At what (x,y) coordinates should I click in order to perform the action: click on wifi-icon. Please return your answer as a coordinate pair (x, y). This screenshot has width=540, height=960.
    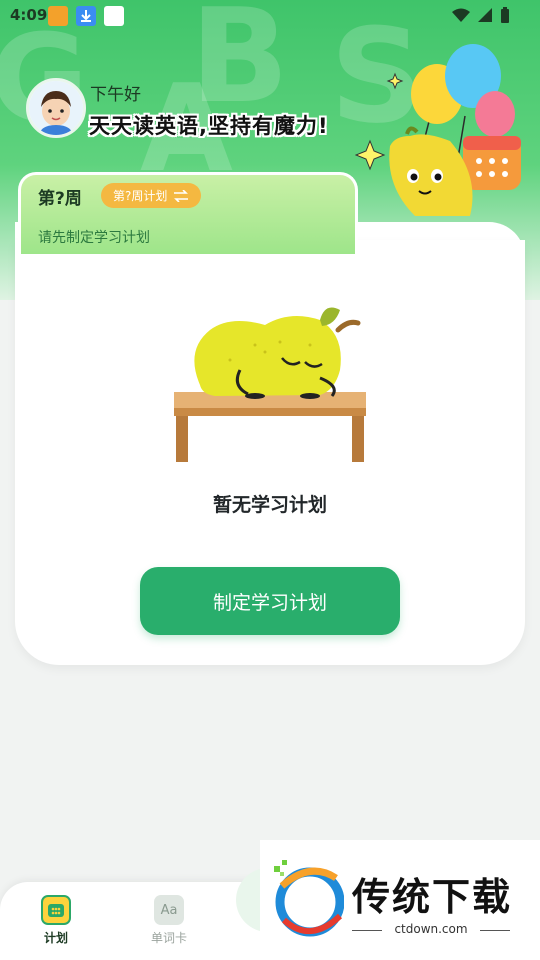
    Looking at the image, I should click on (461, 15).